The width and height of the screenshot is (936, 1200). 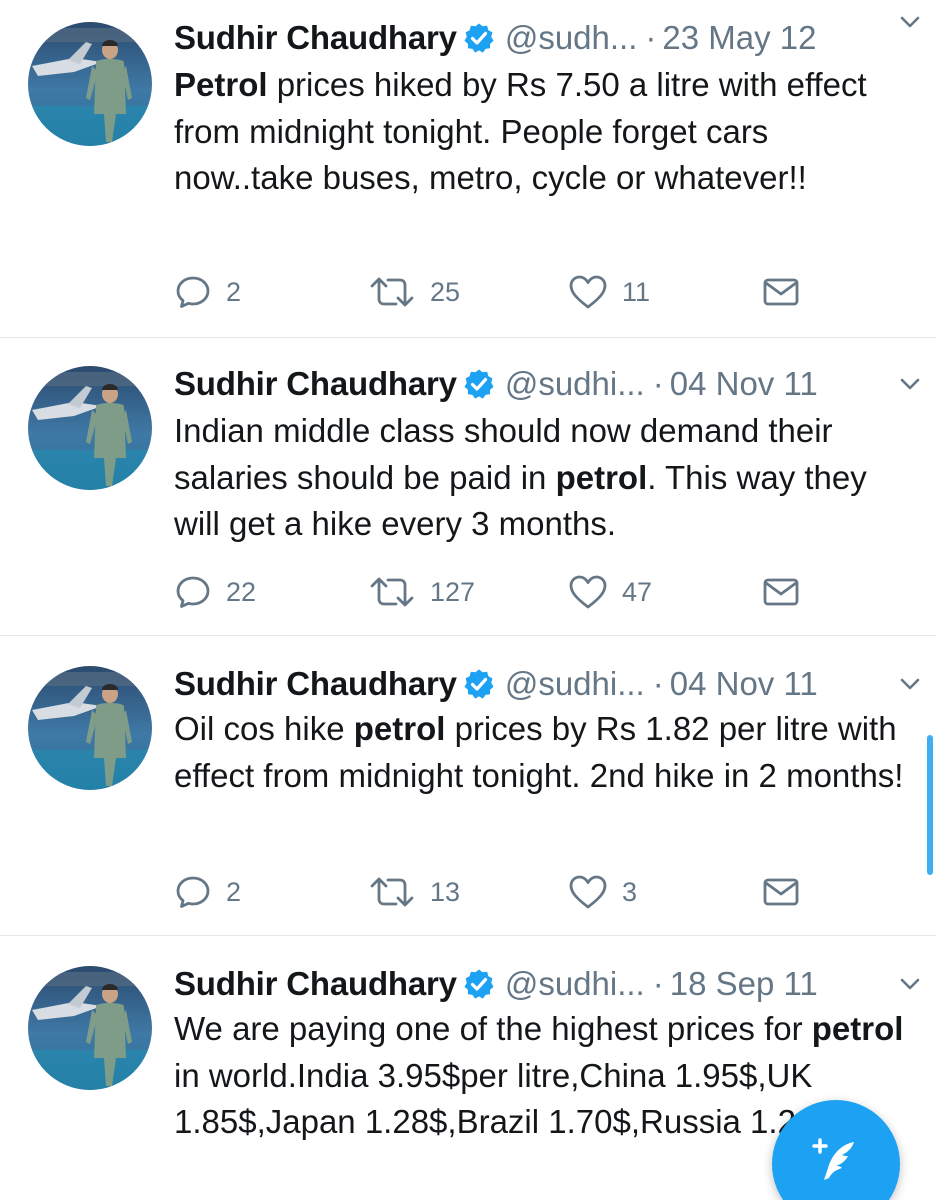 What do you see at coordinates (609, 292) in the screenshot?
I see `like-button: 11` at bounding box center [609, 292].